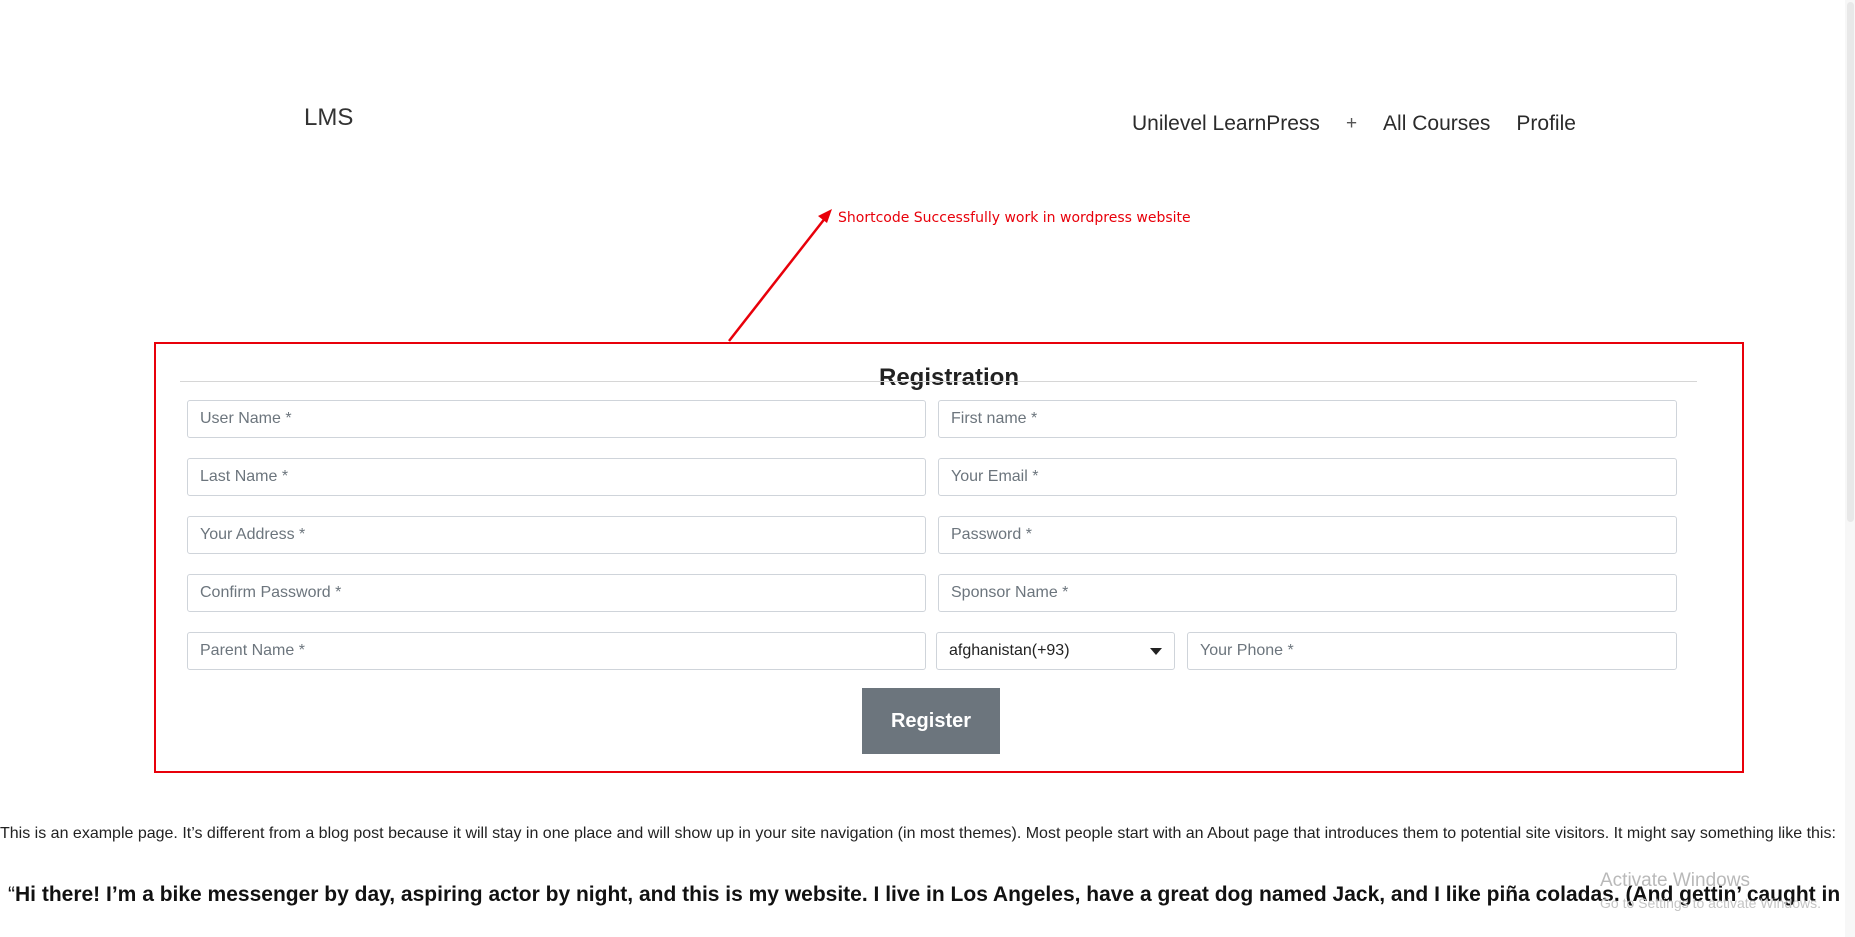  I want to click on password-input, so click(1307, 535).